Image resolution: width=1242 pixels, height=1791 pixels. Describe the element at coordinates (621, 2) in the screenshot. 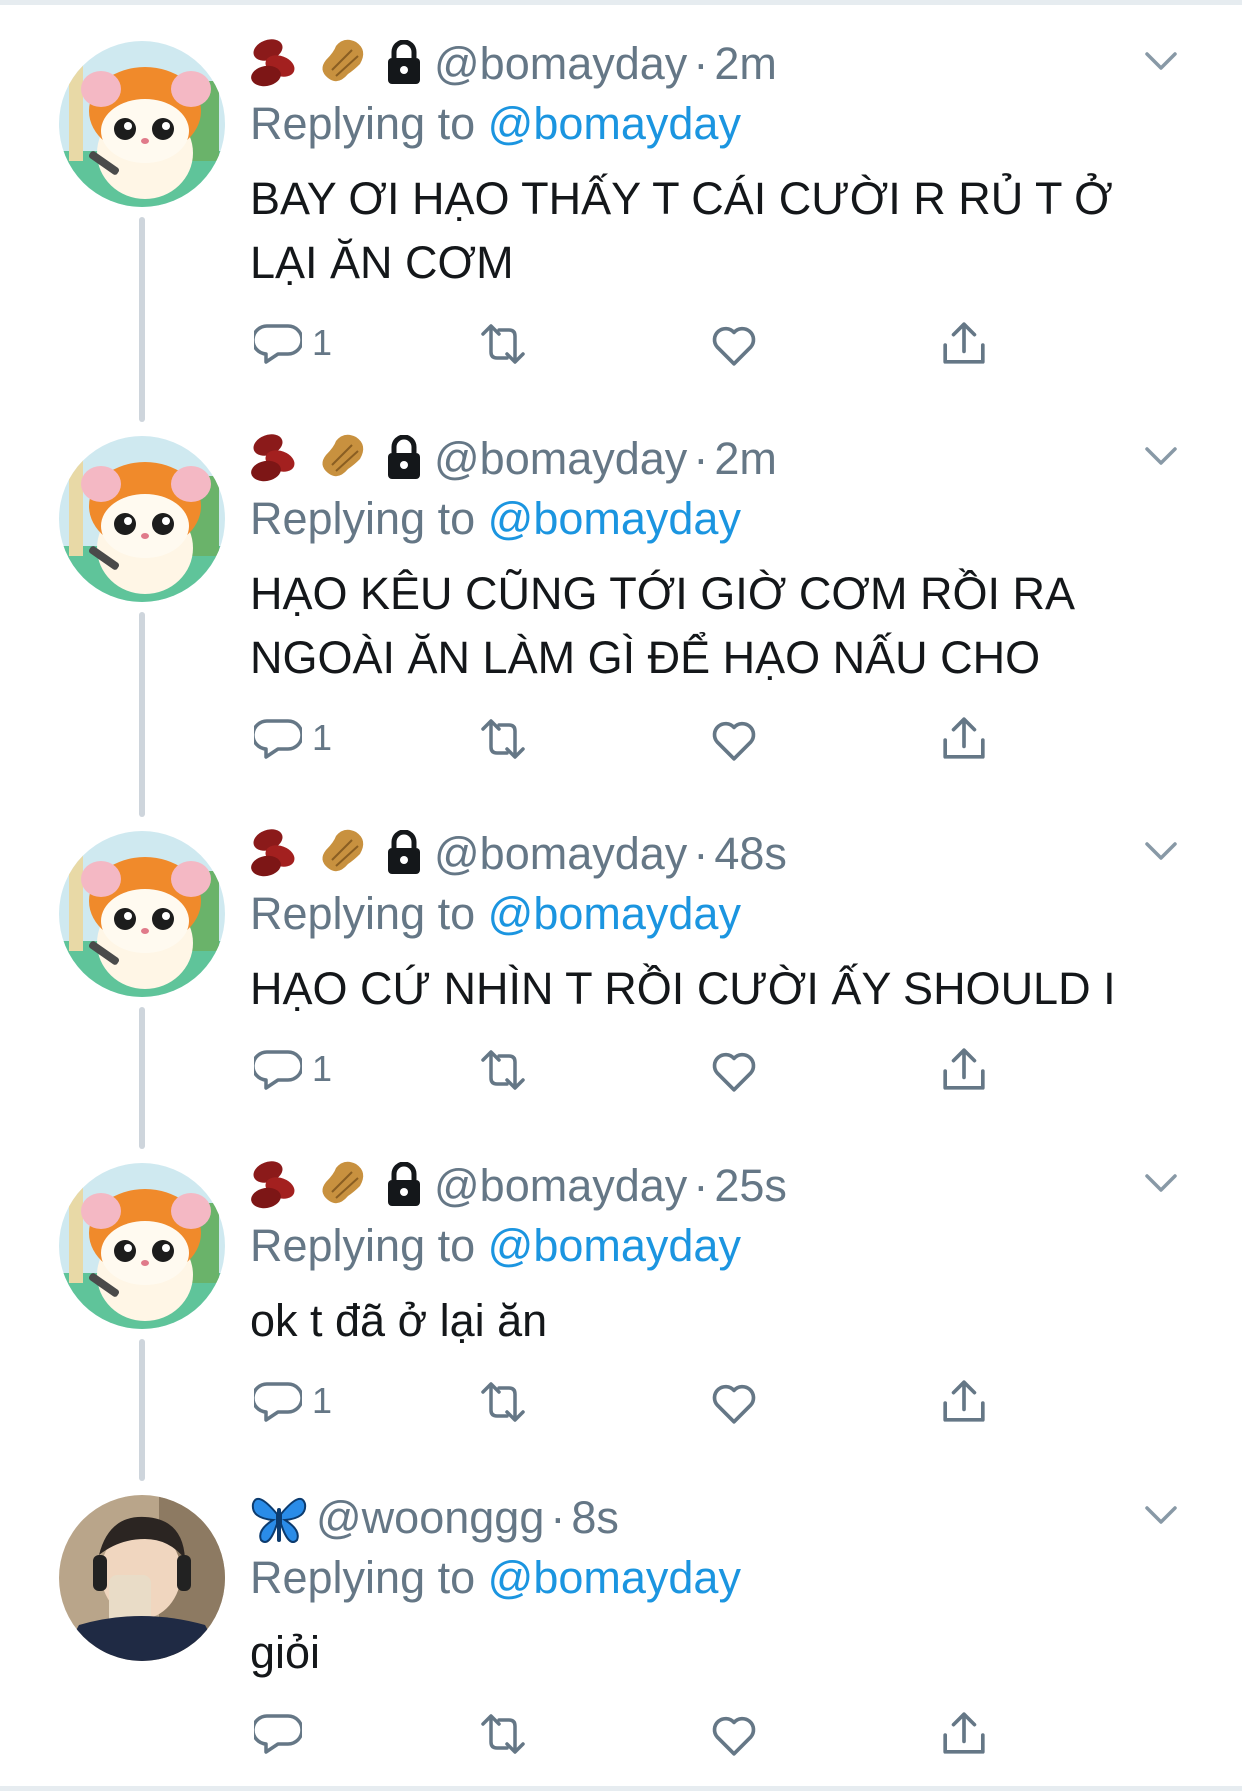

I see `top-divider` at that location.